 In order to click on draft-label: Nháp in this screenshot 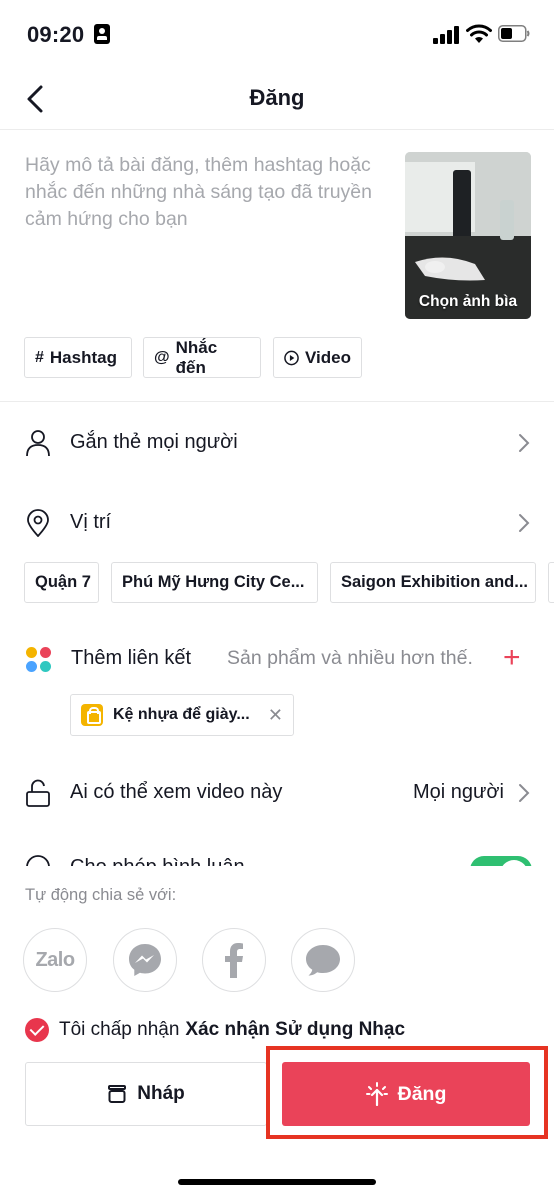, I will do `click(161, 1093)`.